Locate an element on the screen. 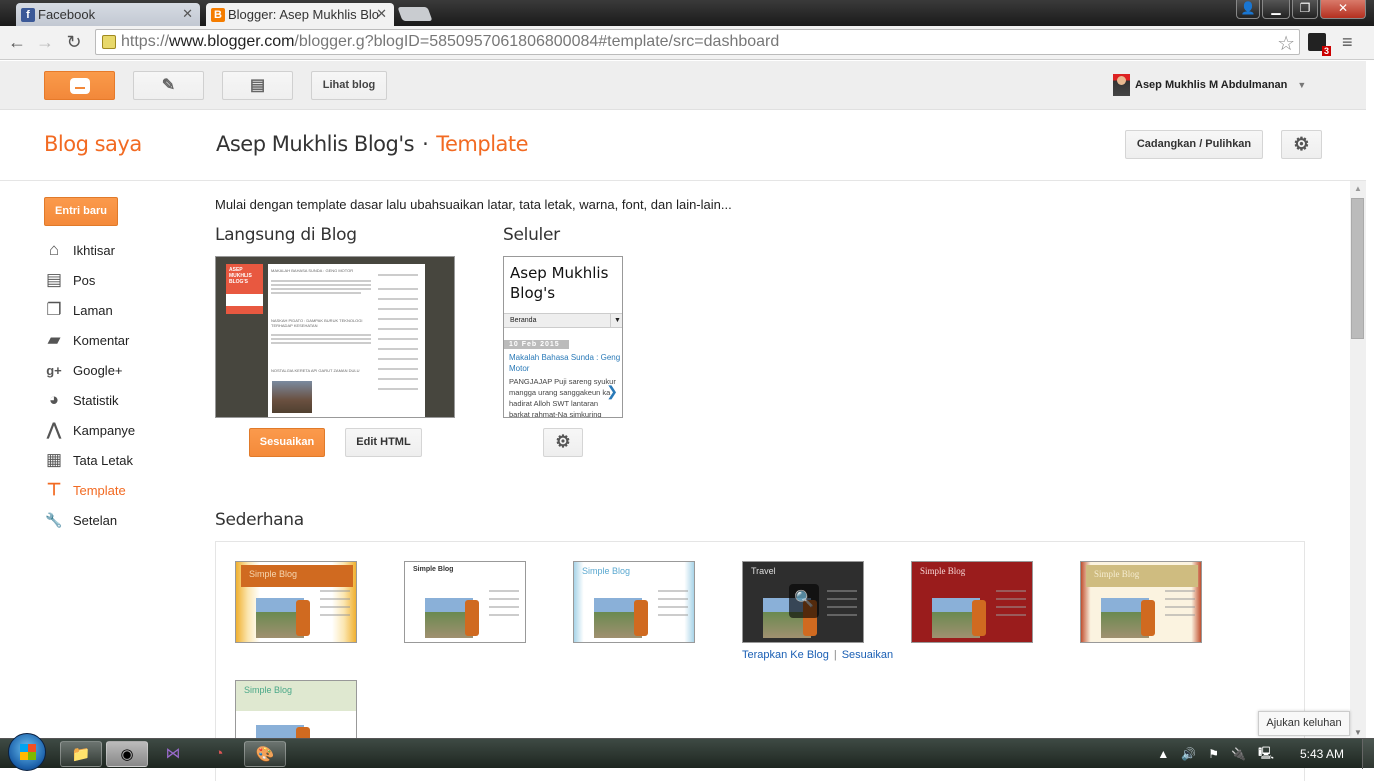 The height and width of the screenshot is (781, 1374). mobile-post-date: 10 Feb 2015 is located at coordinates (536, 344).